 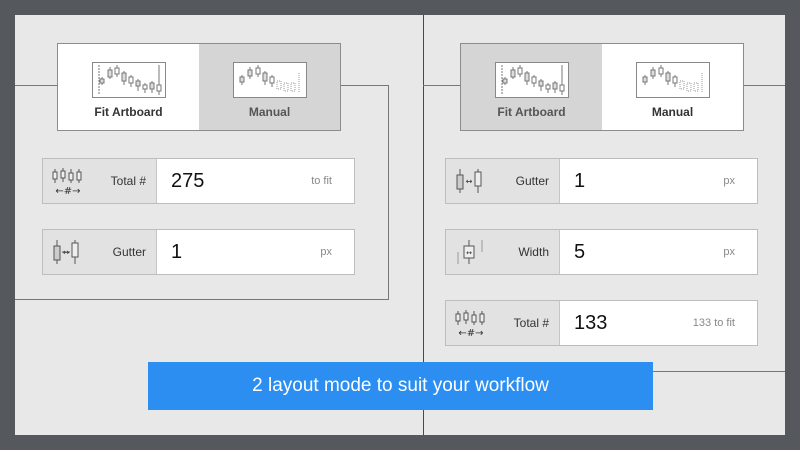 What do you see at coordinates (580, 252) in the screenshot?
I see `field-value: 5` at bounding box center [580, 252].